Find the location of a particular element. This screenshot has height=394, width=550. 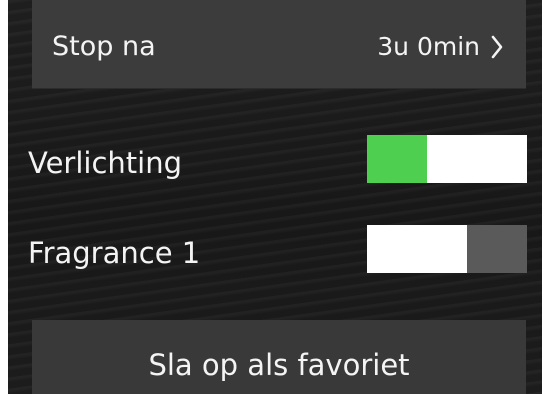

verlichting-label: Verlichting is located at coordinates (105, 163).